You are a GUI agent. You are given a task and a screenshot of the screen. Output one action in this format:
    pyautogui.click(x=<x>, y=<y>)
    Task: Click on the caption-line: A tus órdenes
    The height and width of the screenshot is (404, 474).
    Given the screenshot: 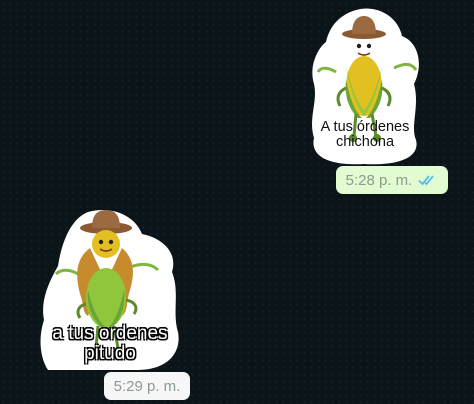 What is the action you would take?
    pyautogui.click(x=365, y=127)
    